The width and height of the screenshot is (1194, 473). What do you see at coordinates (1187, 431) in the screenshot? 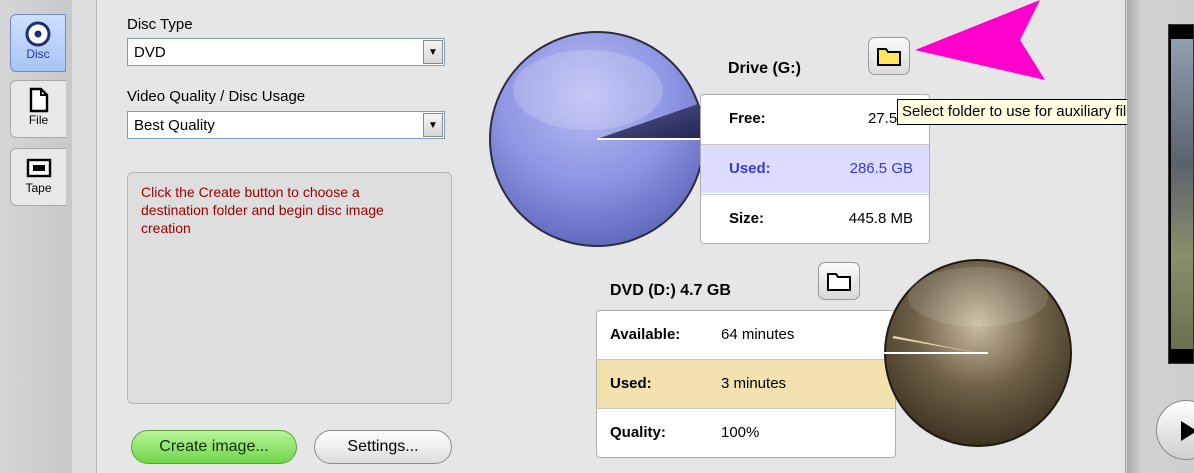
I see `play-icon` at bounding box center [1187, 431].